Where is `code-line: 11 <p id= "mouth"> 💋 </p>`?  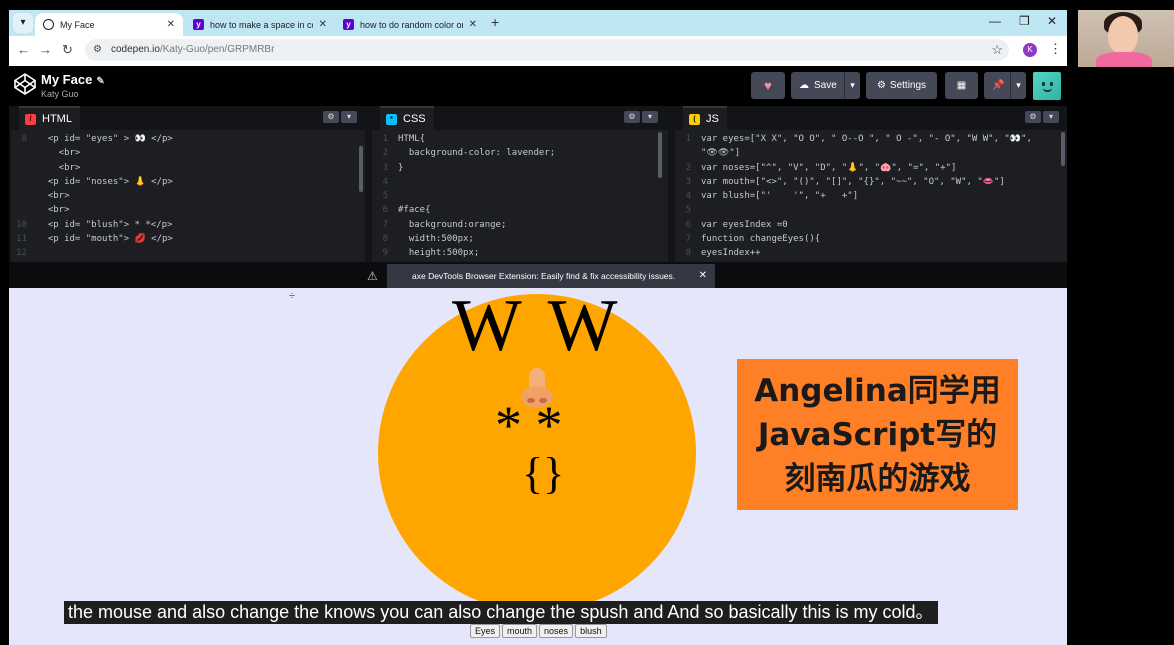 code-line: 11 <p id= "mouth"> 💋 </p> is located at coordinates (188, 239).